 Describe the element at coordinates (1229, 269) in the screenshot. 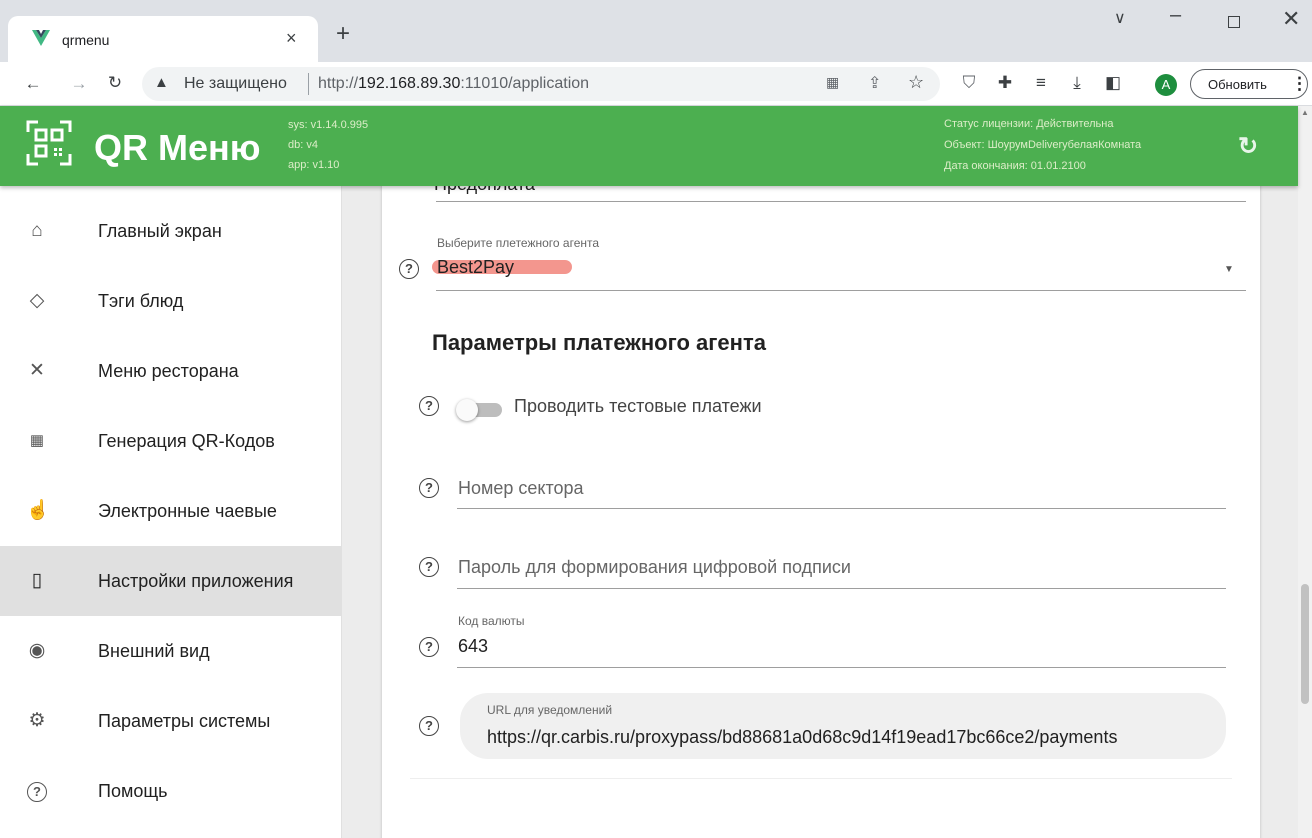

I see `dropdown-arrow-icon: ▼` at that location.